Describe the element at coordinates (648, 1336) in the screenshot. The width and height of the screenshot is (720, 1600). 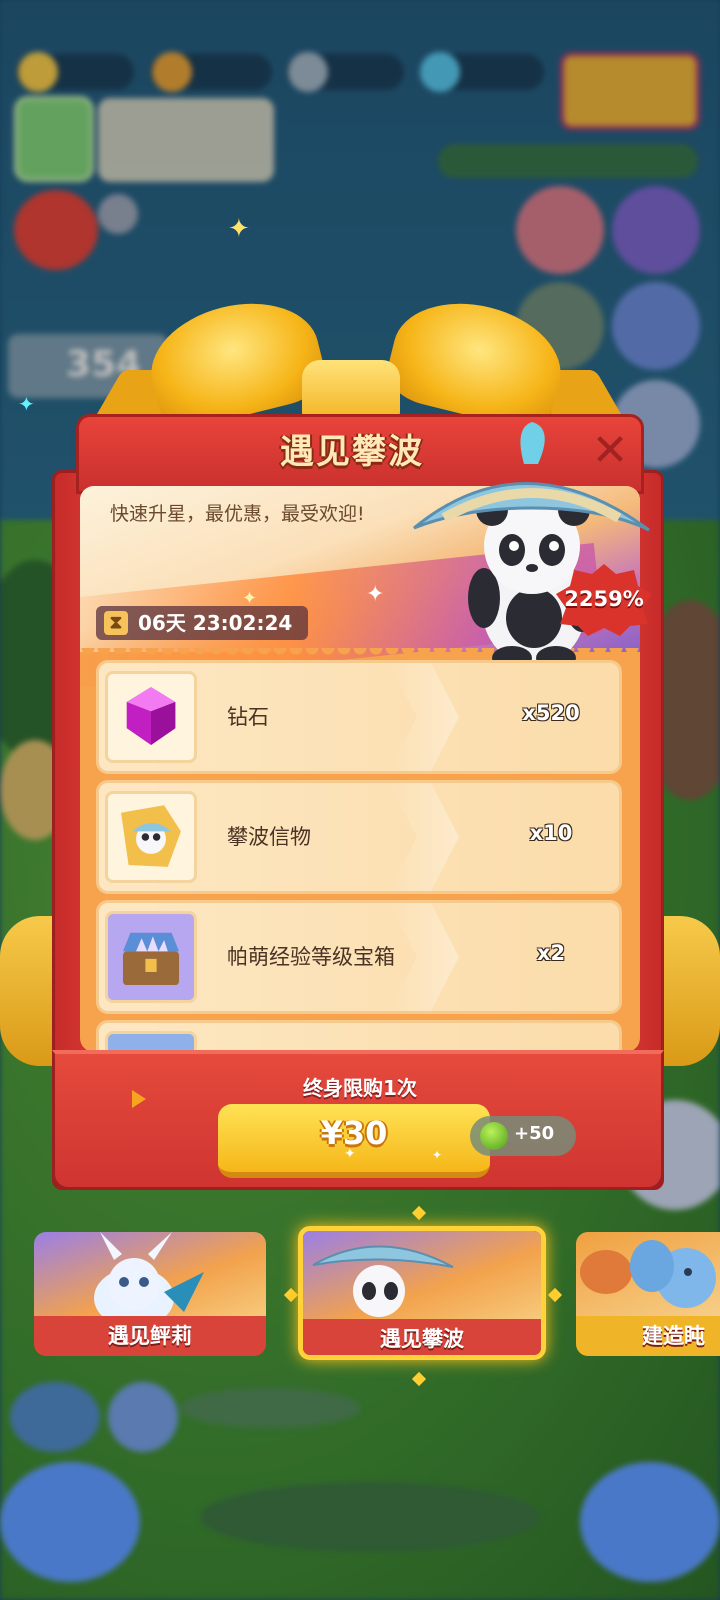
I see `tab-label: 建造盹` at that location.